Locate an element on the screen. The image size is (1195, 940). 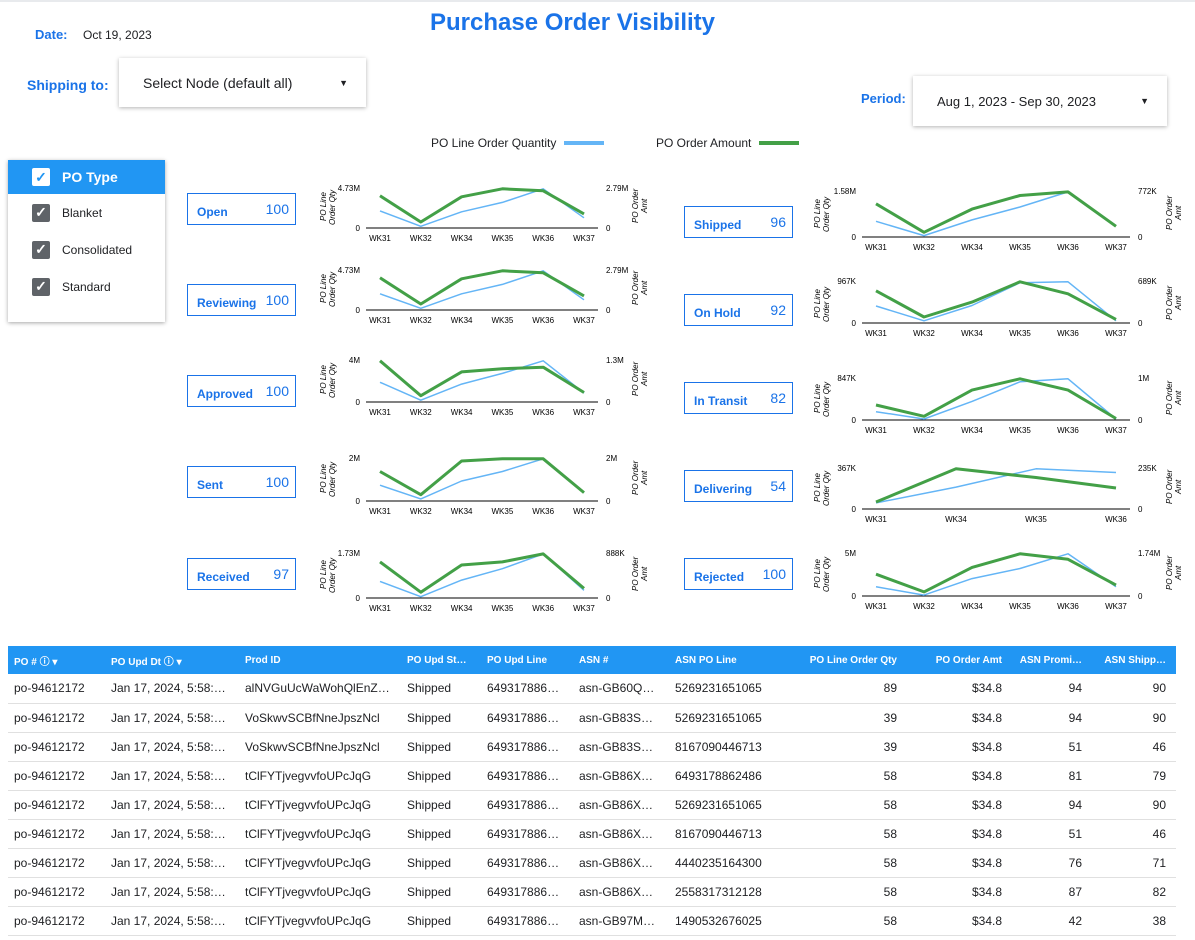
status-card-sent: Sent 100 is located at coordinates (241, 482).